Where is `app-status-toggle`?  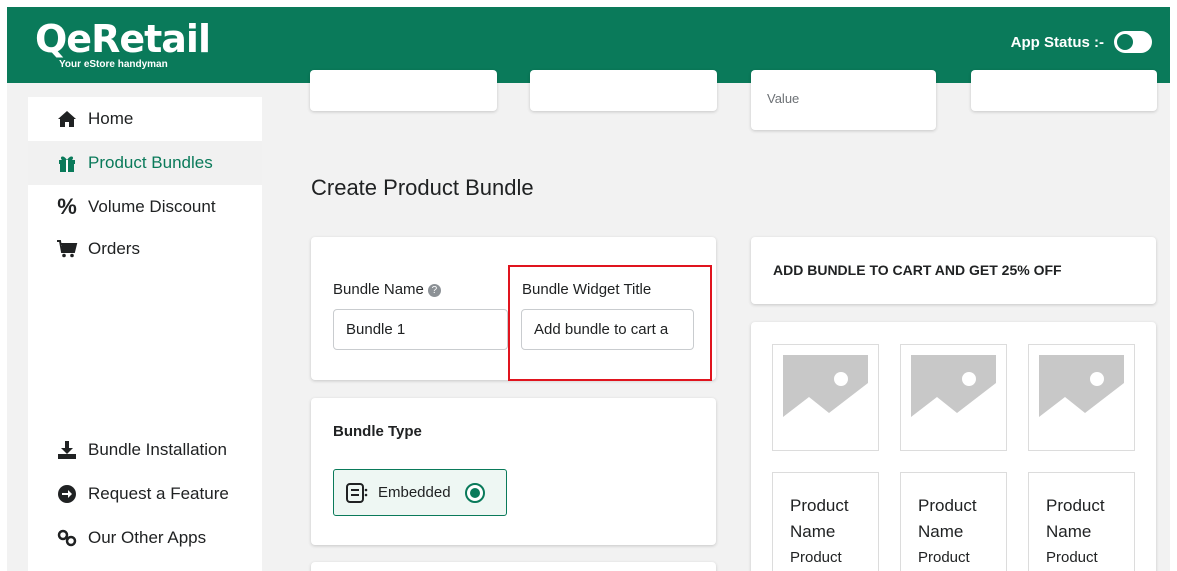 app-status-toggle is located at coordinates (1133, 42).